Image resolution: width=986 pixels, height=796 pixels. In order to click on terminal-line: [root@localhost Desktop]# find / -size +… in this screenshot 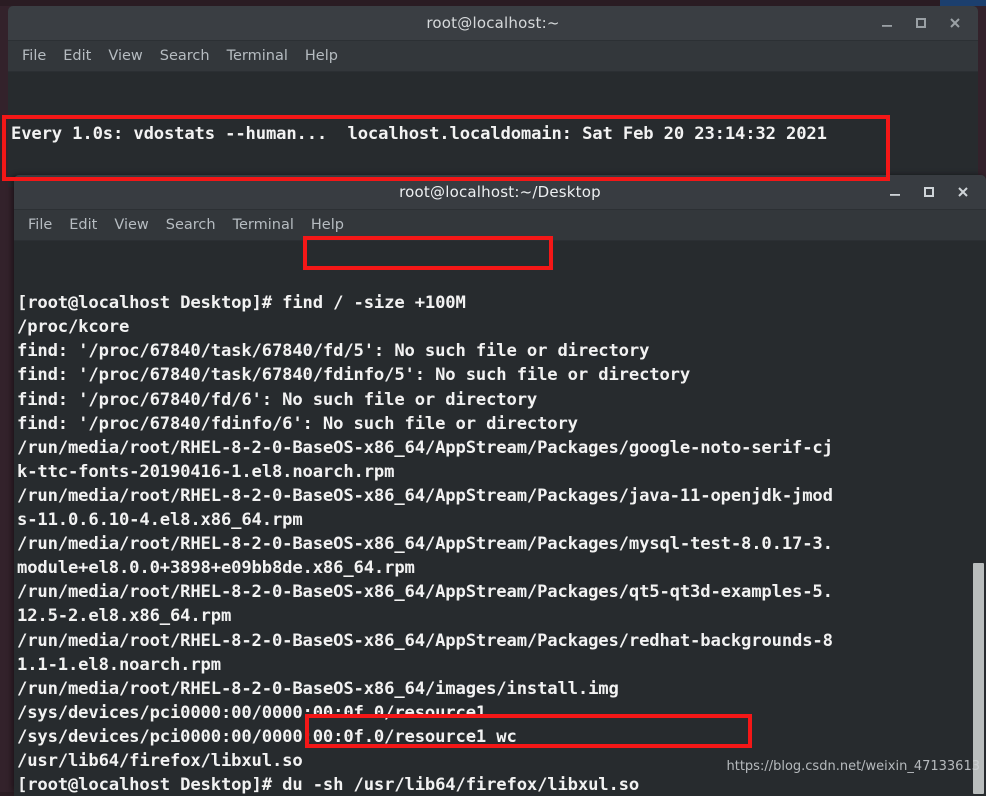, I will do `click(241, 303)`.